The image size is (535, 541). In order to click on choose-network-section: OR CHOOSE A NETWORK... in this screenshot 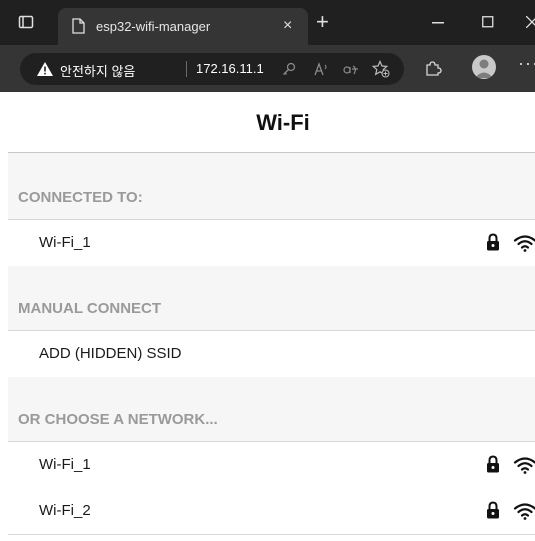, I will do `click(271, 409)`.